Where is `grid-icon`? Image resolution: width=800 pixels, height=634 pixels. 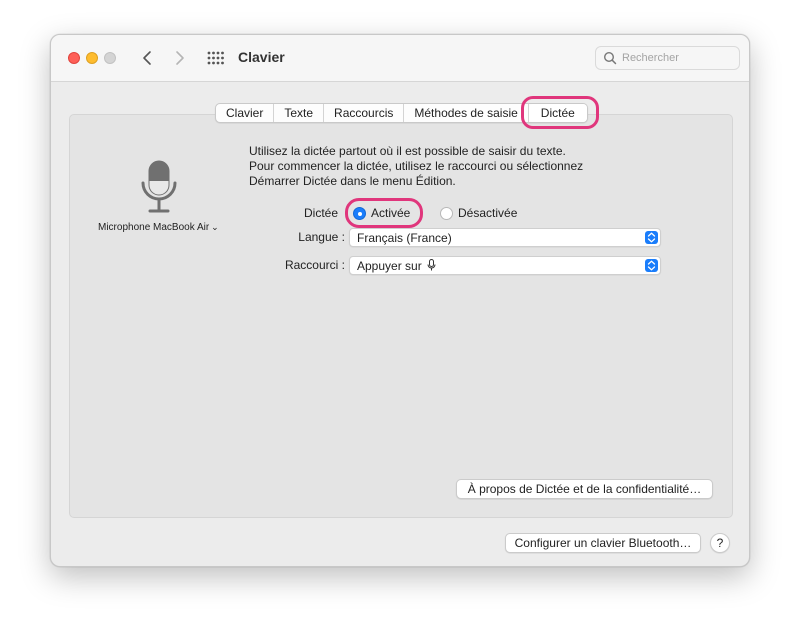 grid-icon is located at coordinates (215, 58).